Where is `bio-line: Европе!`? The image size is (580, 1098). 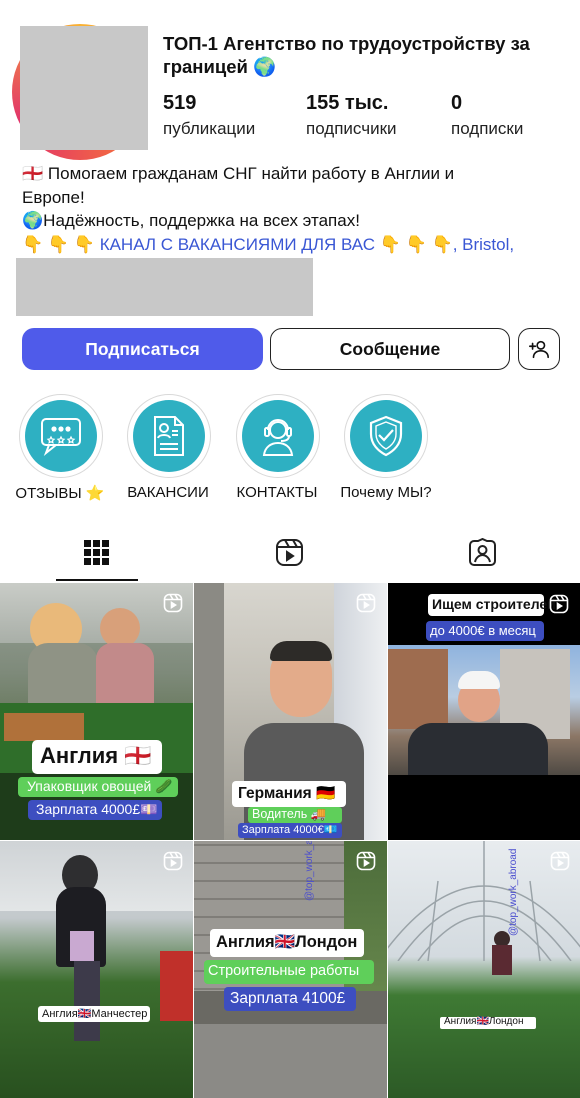
bio-line: Европе! is located at coordinates (53, 197).